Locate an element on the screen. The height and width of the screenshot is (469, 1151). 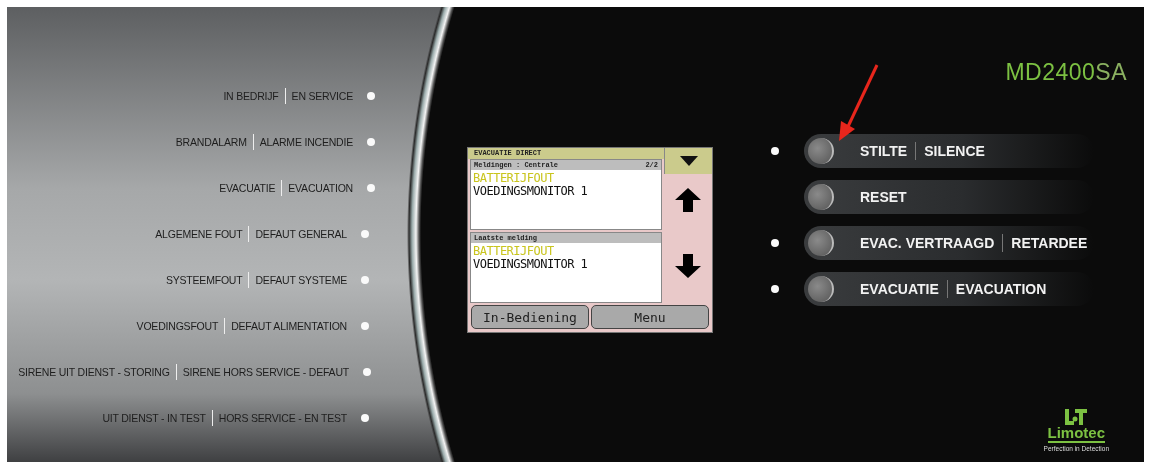
screen-button: In-Bediening is located at coordinates (530, 317).